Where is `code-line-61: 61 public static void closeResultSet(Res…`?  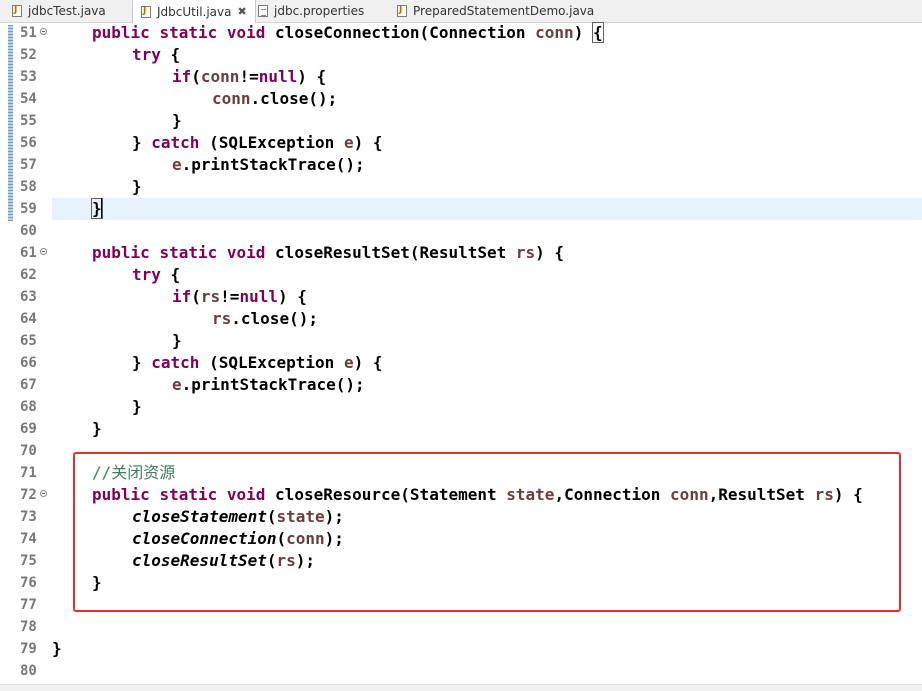
code-line-61: 61 public static void closeResultSet(Res… is located at coordinates (461, 253).